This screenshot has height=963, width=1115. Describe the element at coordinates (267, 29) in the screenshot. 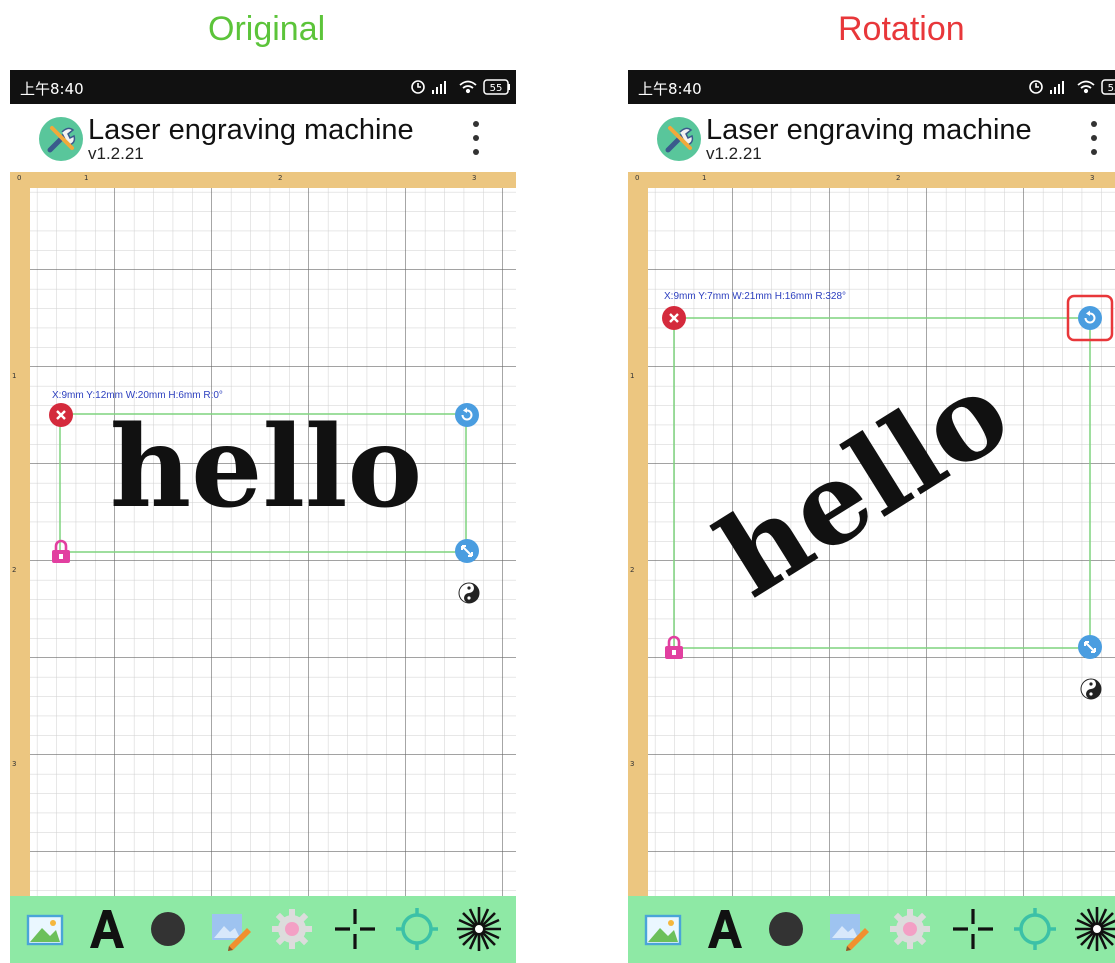

I see `caption-original: Original` at that location.